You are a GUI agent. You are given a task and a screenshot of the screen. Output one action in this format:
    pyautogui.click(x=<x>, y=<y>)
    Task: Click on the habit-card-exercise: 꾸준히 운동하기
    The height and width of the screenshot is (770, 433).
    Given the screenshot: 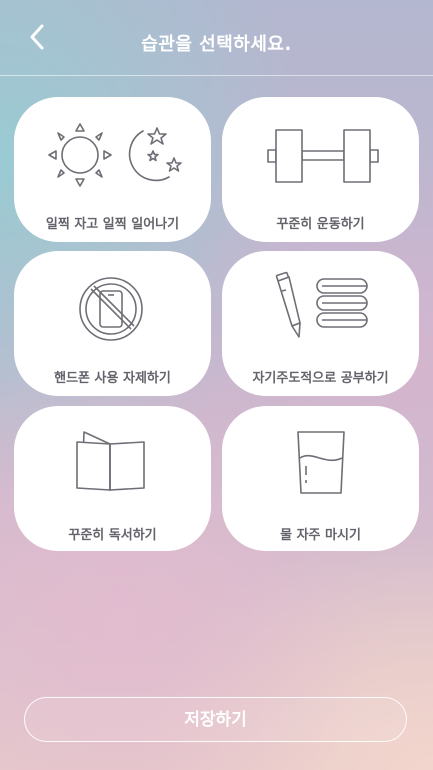 What is the action you would take?
    pyautogui.click(x=320, y=169)
    